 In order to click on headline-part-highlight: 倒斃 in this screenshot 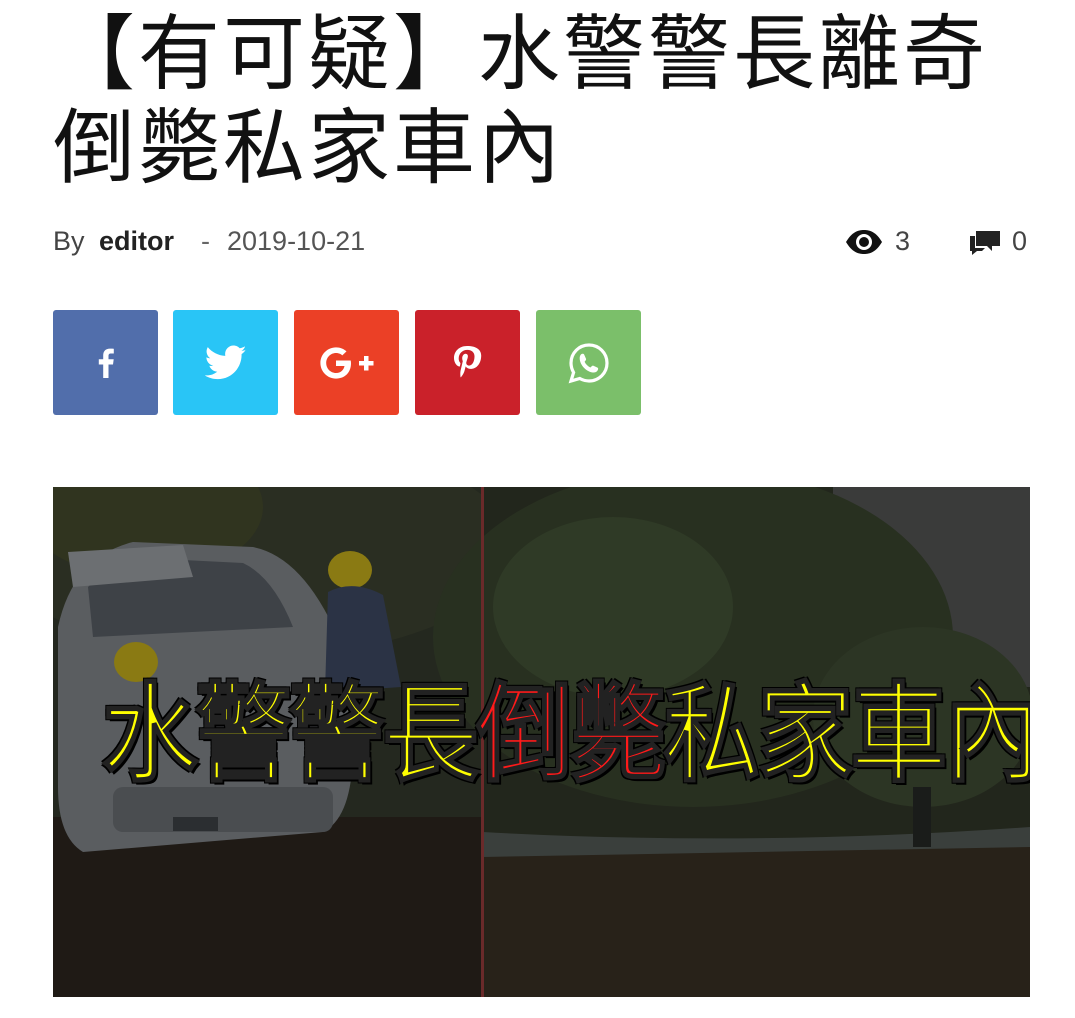, I will do `click(571, 735)`.